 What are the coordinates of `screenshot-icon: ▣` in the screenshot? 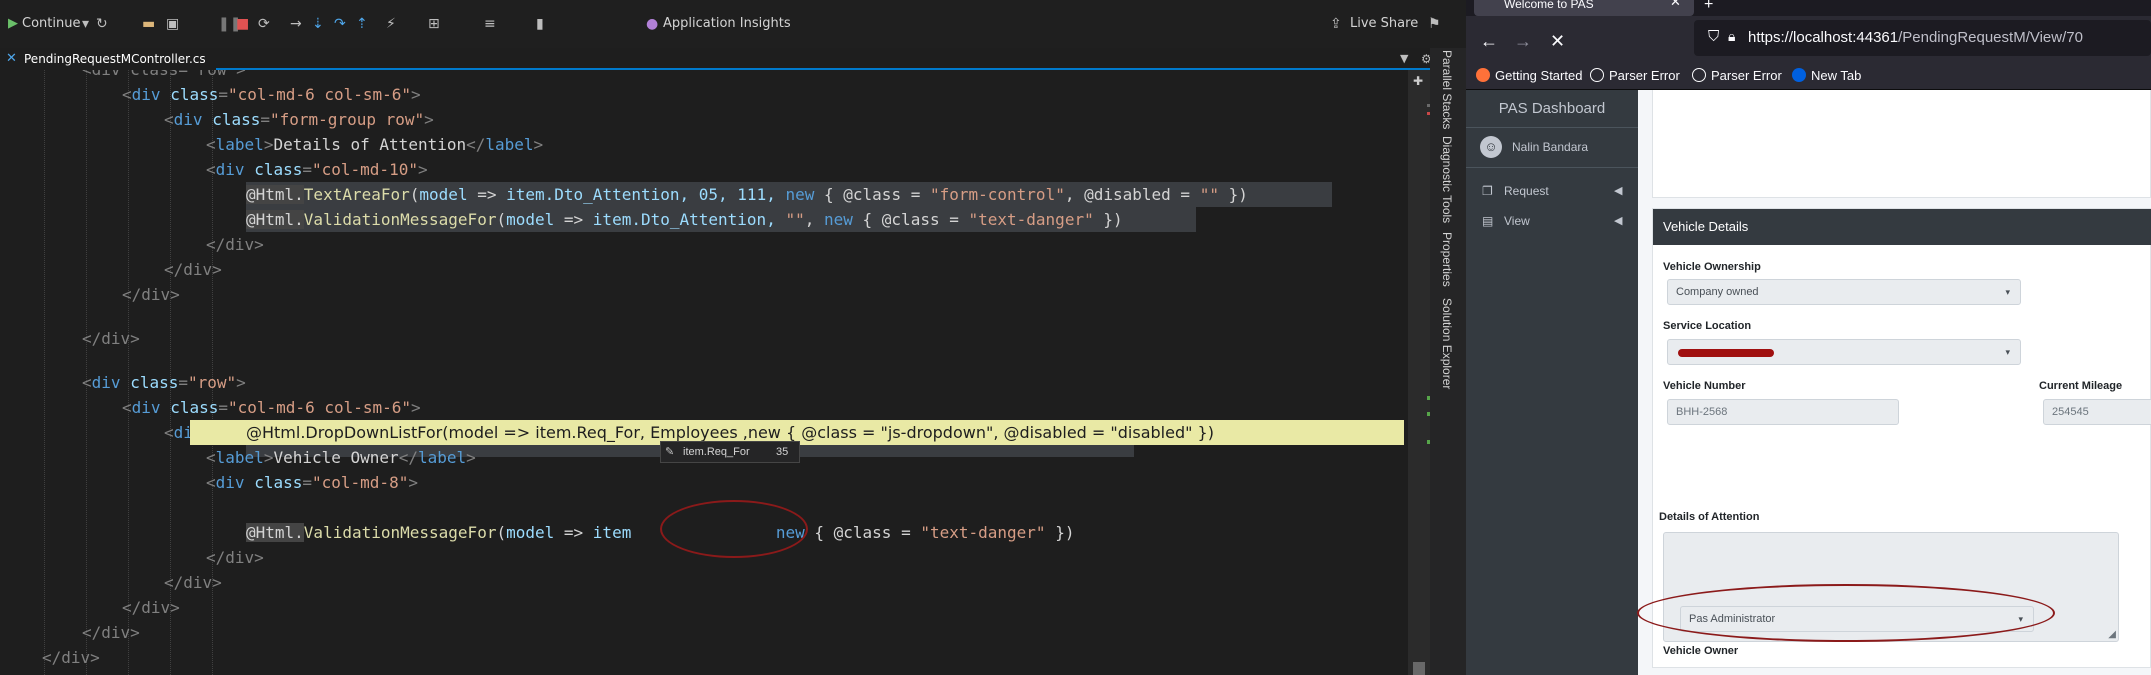 It's located at (172, 24).